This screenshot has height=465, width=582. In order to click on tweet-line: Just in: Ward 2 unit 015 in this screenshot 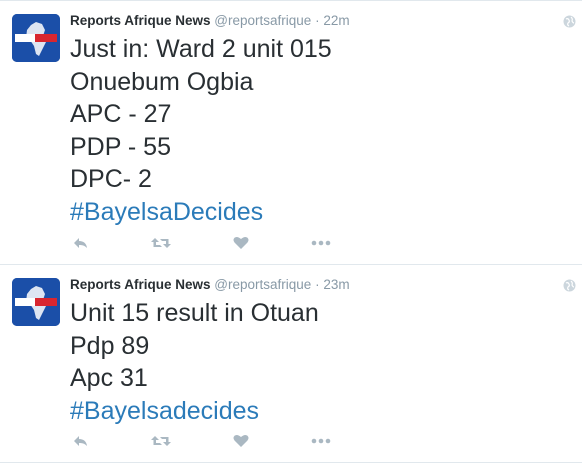, I will do `click(201, 49)`.